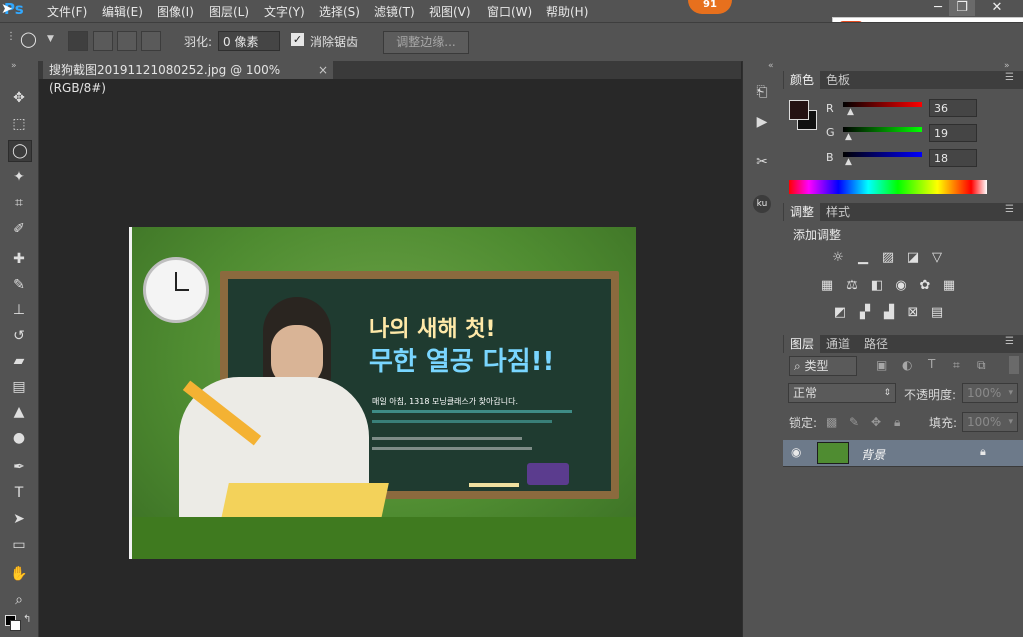  I want to click on hue-saturation-icon: ▦, so click(827, 286).